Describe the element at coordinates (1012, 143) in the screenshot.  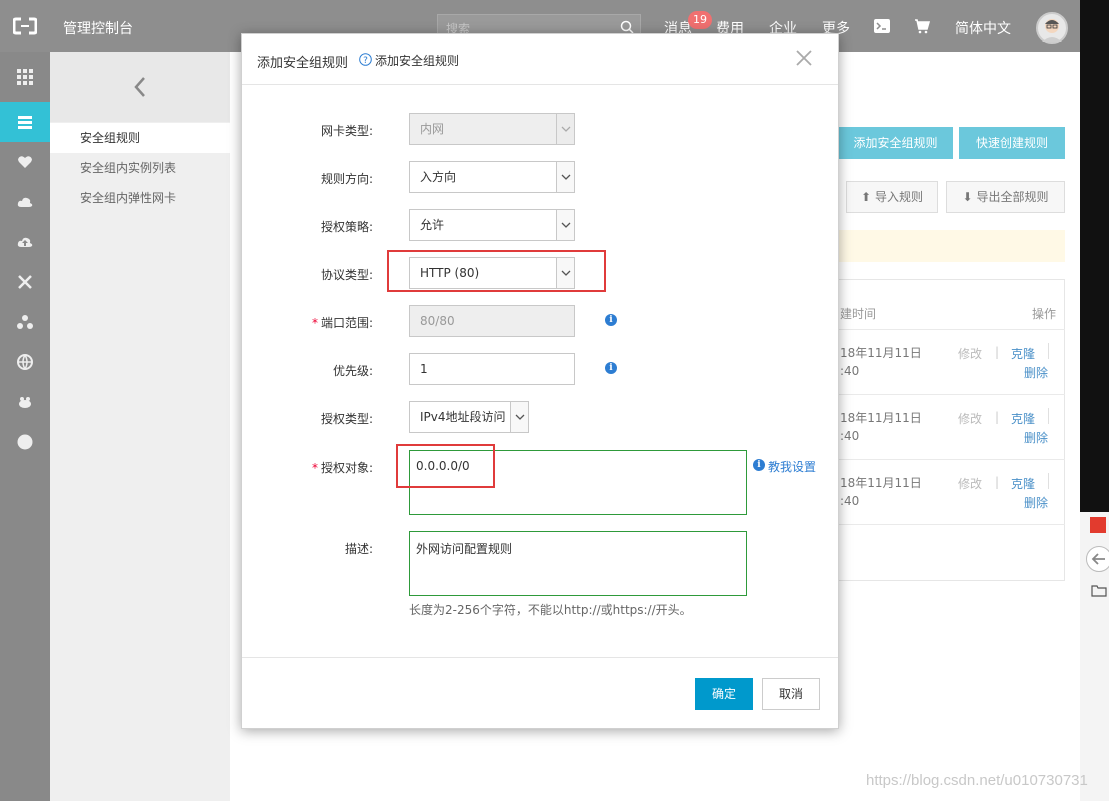
I see `quick-create-button: 快速创建规则` at that location.